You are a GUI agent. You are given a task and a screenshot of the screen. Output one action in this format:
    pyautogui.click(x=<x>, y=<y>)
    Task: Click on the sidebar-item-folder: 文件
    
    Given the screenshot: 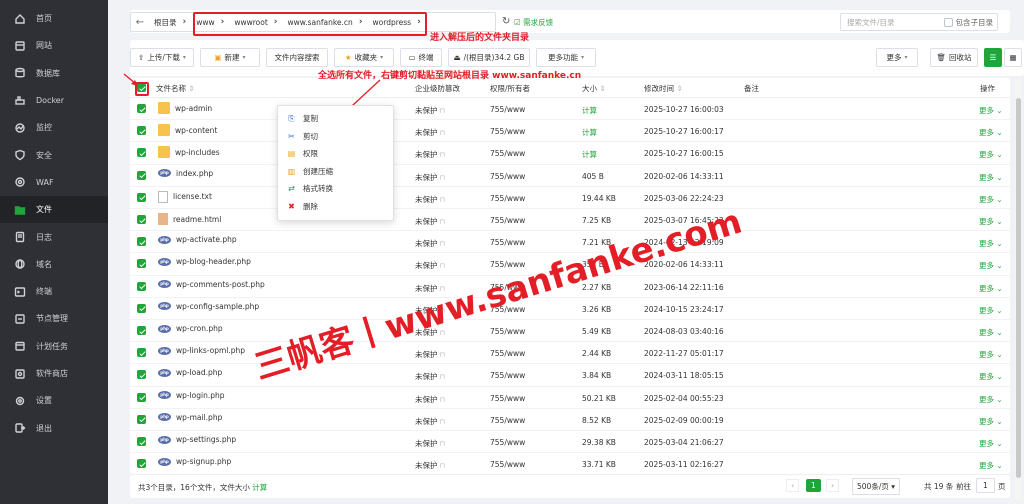 What is the action you would take?
    pyautogui.click(x=54, y=210)
    